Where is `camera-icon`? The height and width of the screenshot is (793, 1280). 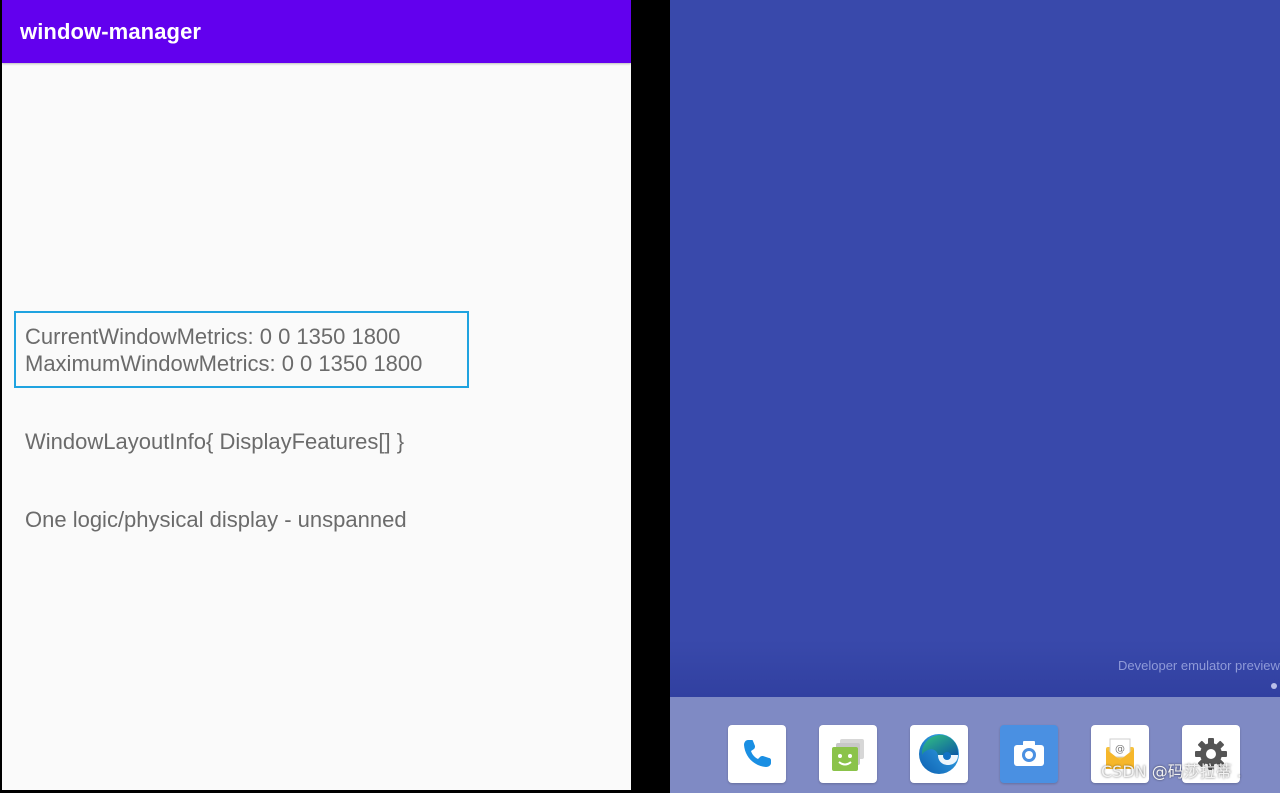 camera-icon is located at coordinates (1029, 753).